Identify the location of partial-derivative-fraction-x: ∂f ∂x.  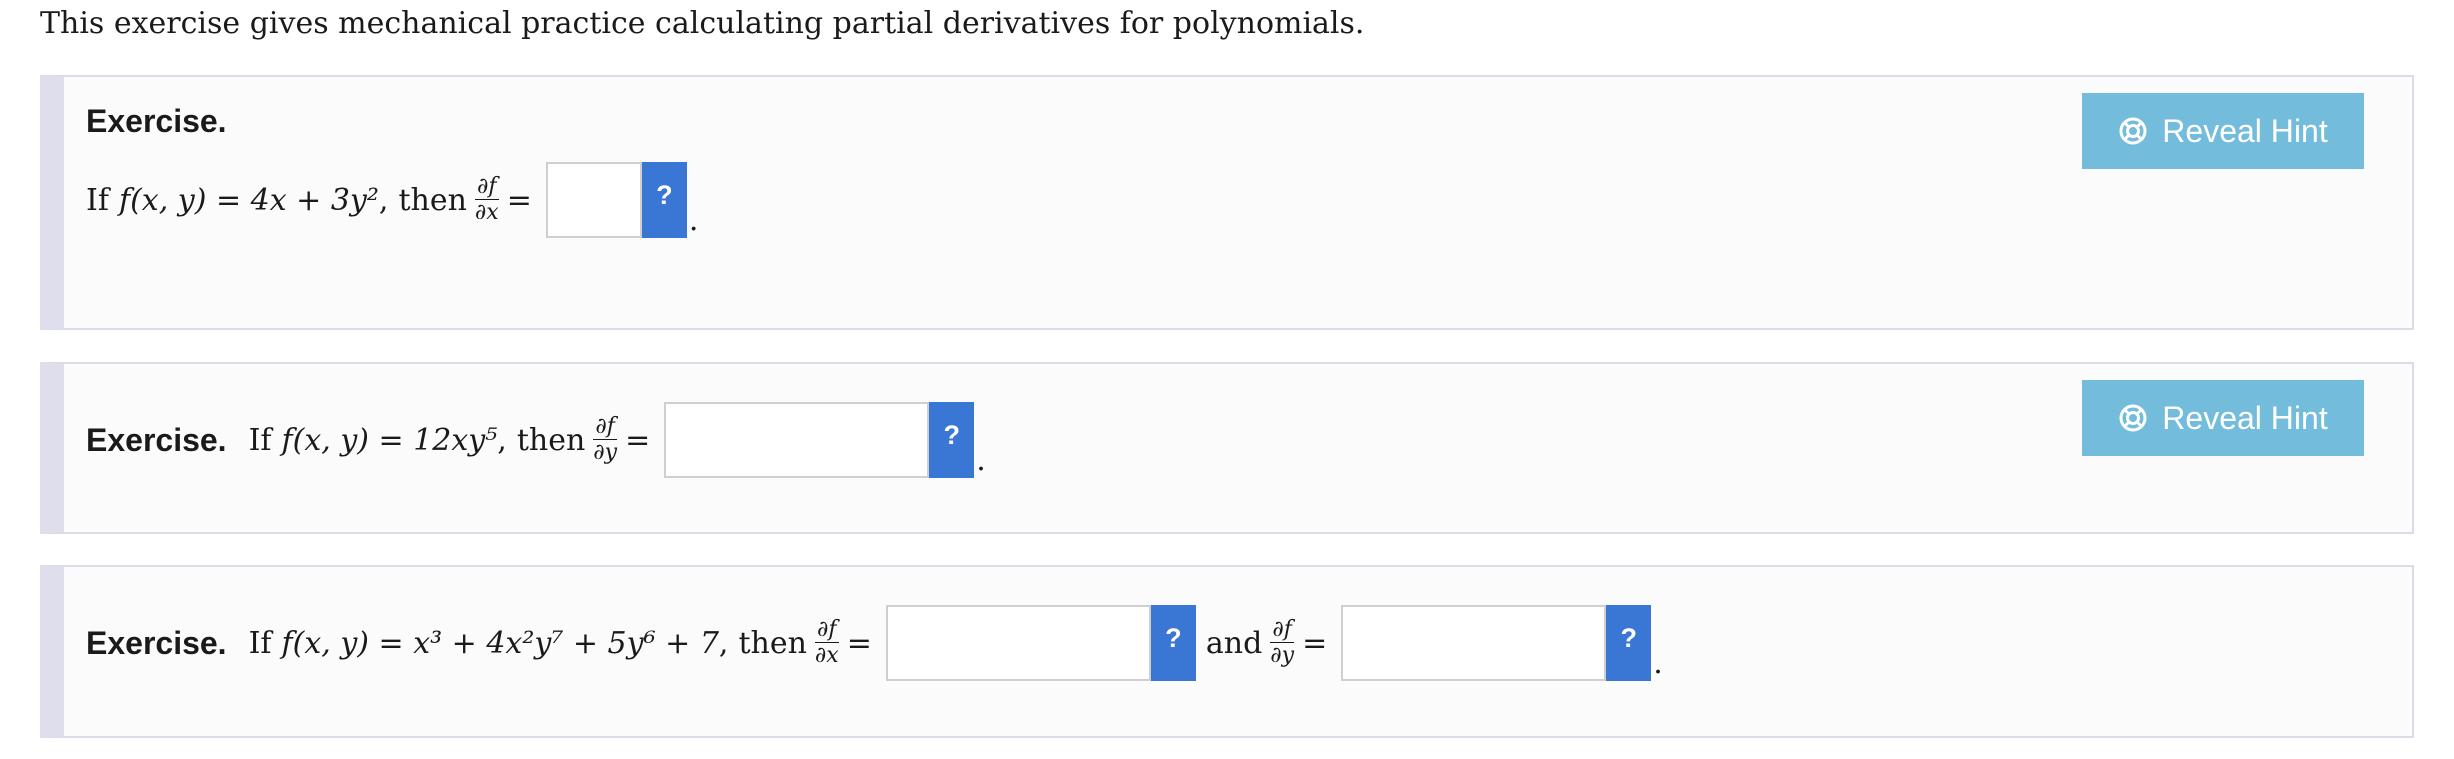
(827, 643).